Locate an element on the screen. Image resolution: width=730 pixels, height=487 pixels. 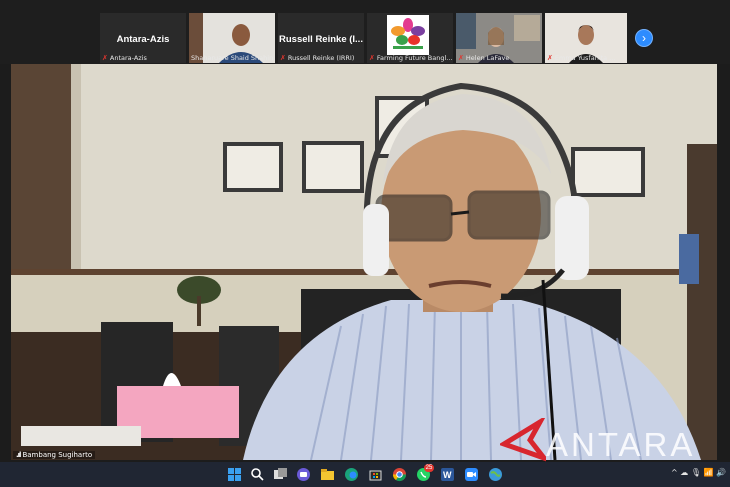
next-page-button: › is located at coordinates (644, 38).